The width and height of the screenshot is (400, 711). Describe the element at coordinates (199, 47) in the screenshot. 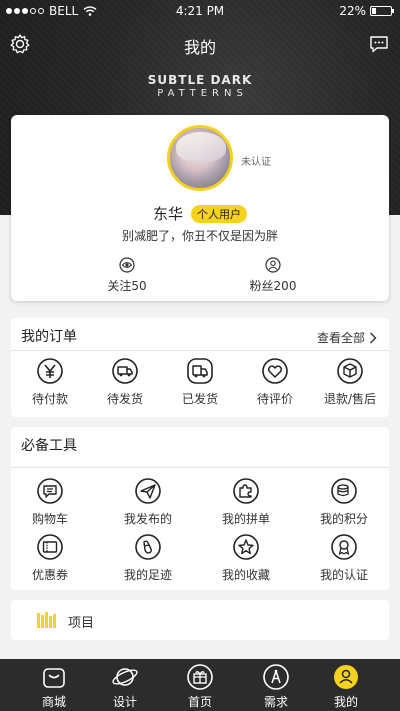

I see `page-title: 我的` at that location.